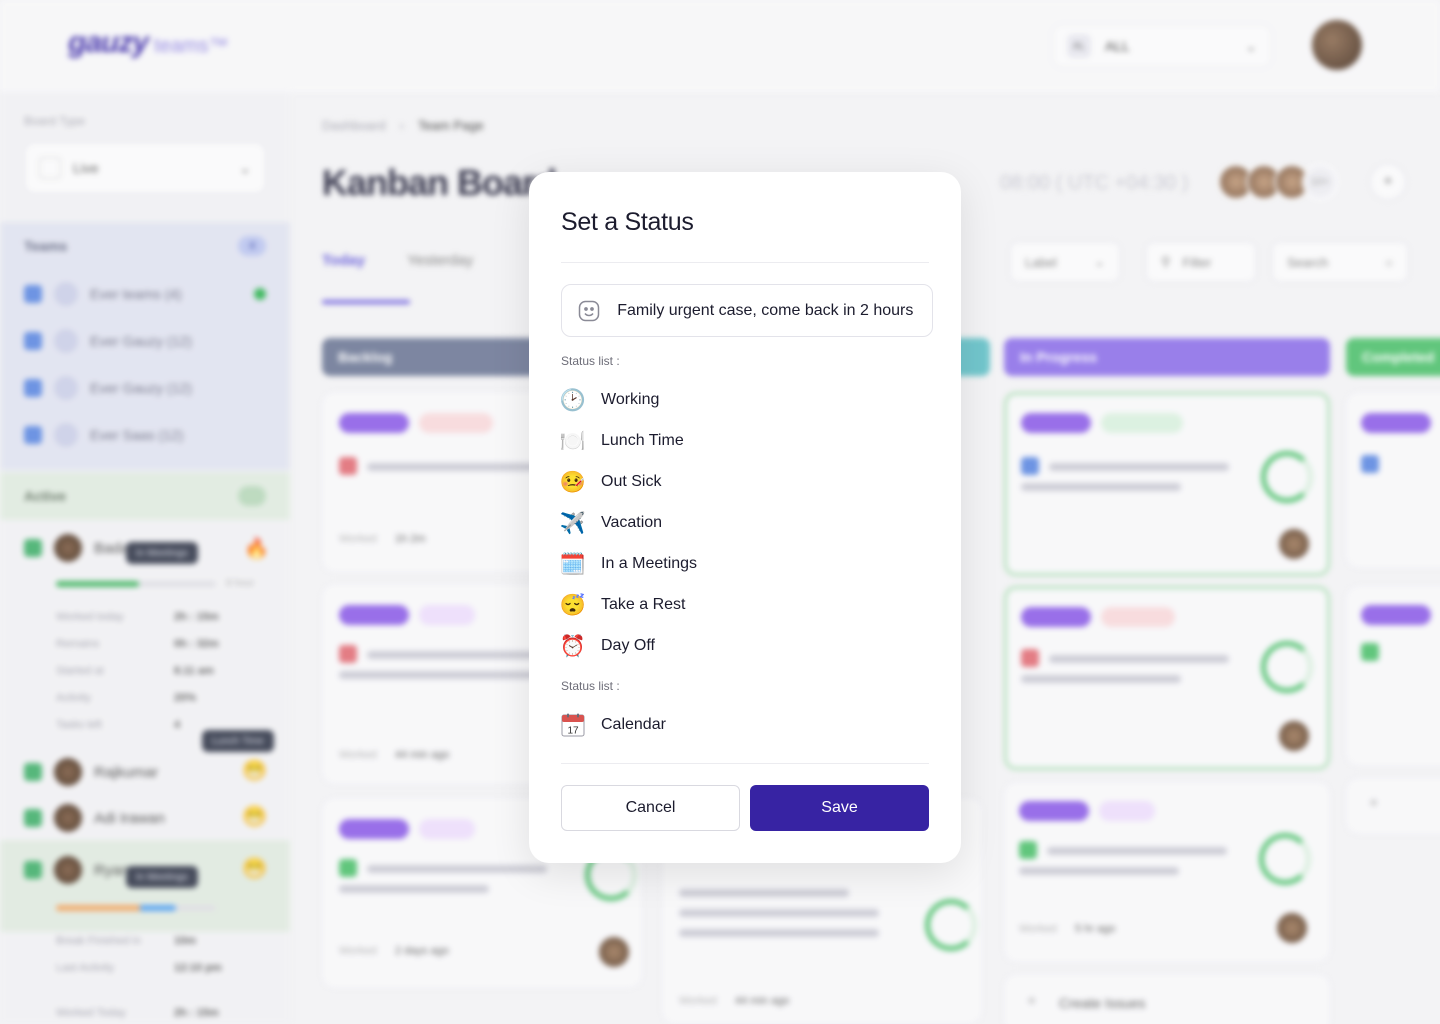 Image resolution: width=1440 pixels, height=1024 pixels. What do you see at coordinates (633, 724) in the screenshot?
I see `status-option-label: Calendar` at bounding box center [633, 724].